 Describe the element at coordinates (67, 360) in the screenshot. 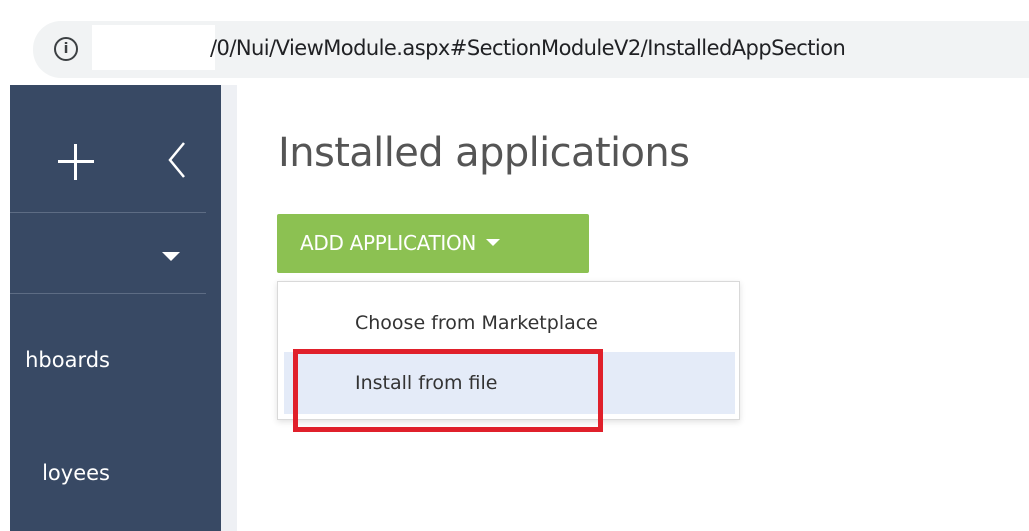

I see `sidebar-item-label: hboards` at that location.